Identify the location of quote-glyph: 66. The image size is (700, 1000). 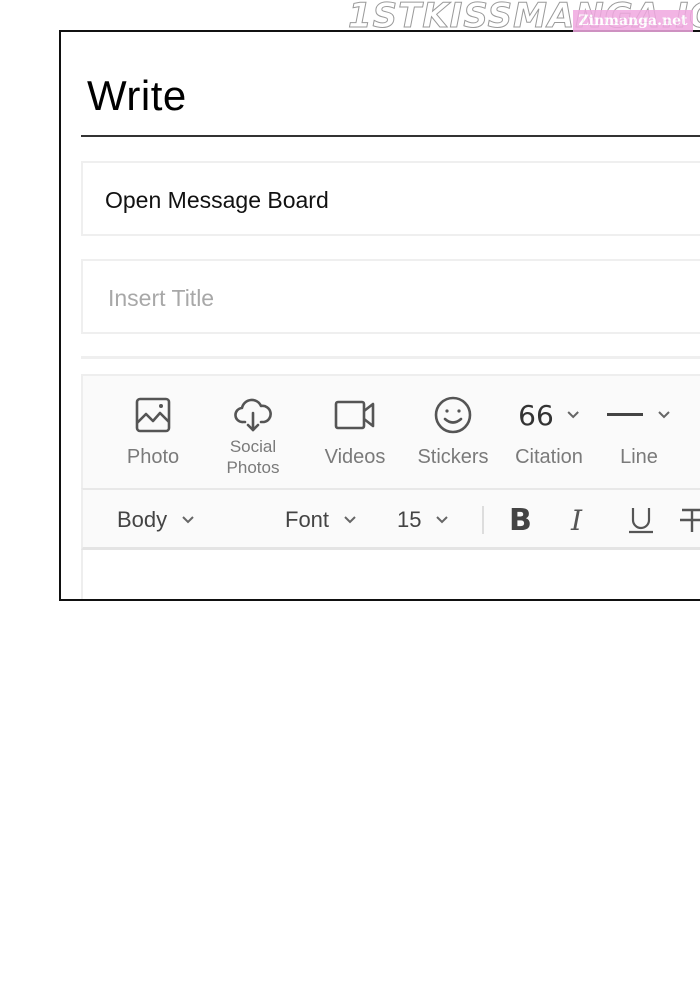
(536, 415).